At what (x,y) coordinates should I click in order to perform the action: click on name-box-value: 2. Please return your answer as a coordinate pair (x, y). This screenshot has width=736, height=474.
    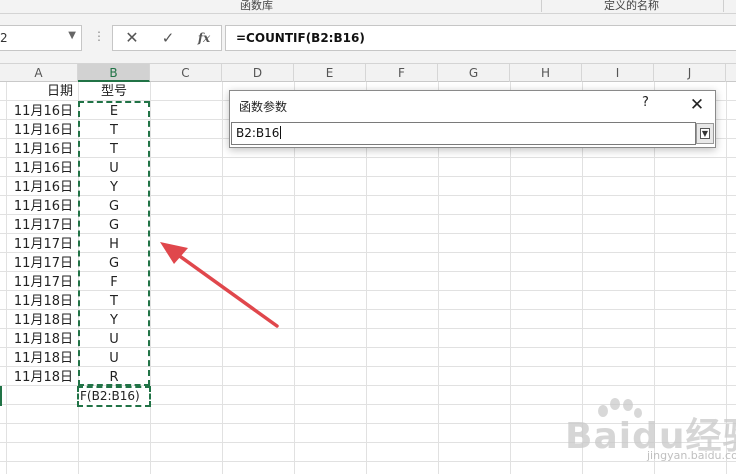
    Looking at the image, I should click on (4, 38).